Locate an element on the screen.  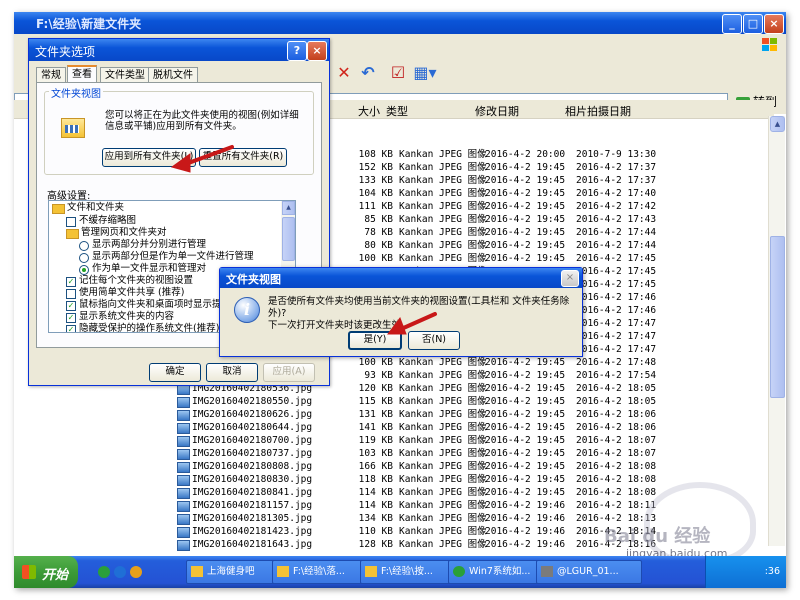
folder-view-icon is located at coordinates (73, 128).